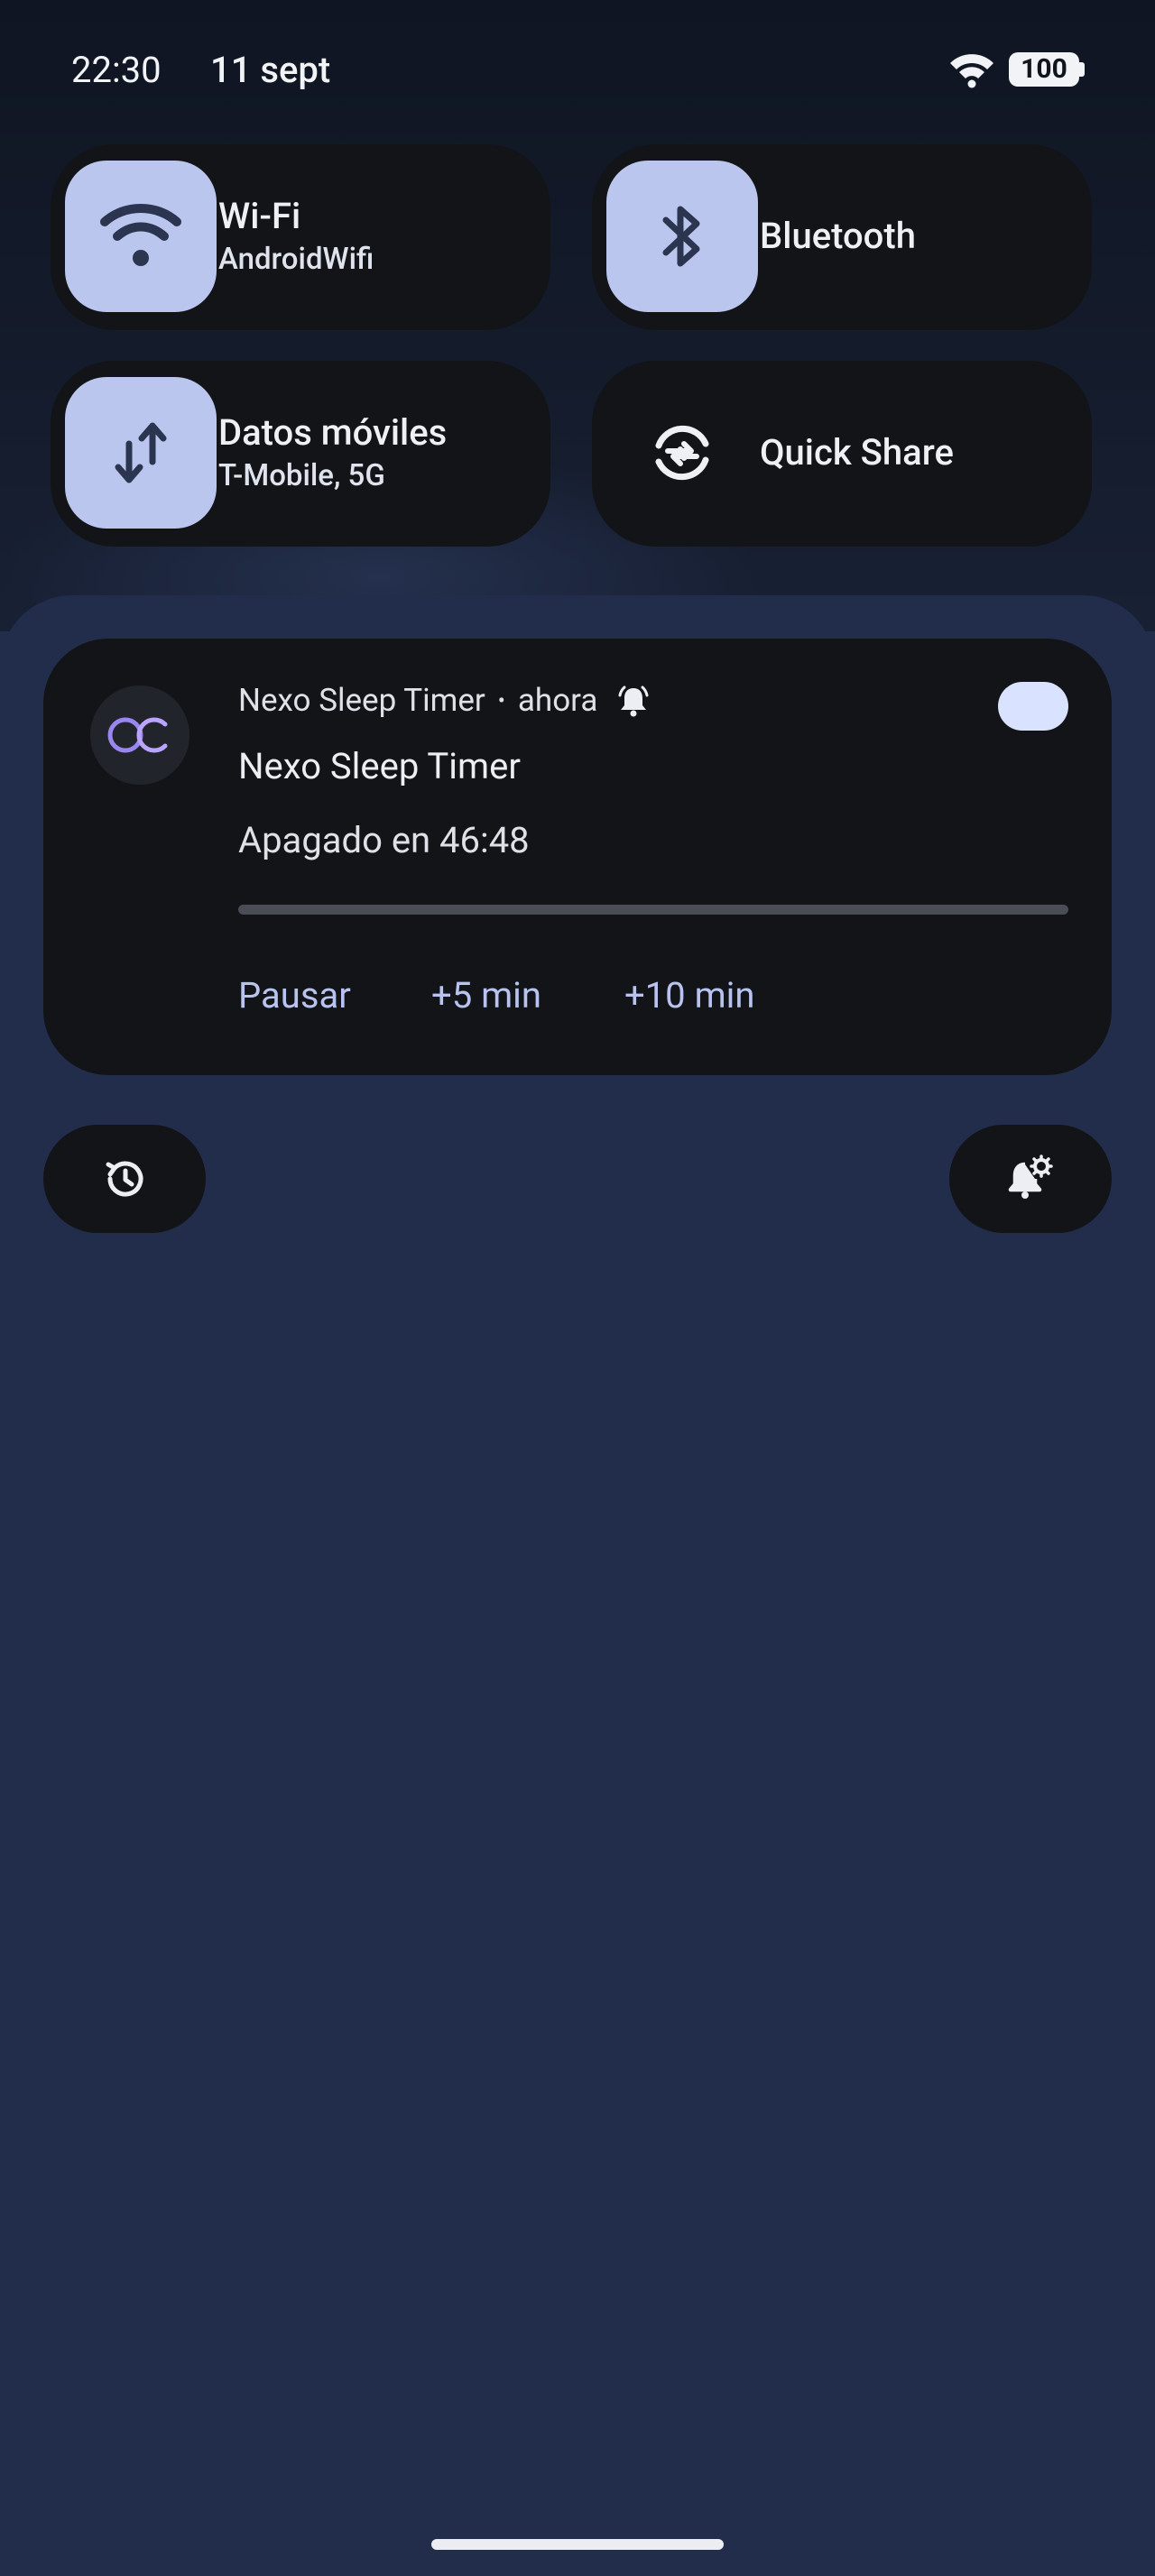 Image resolution: width=1155 pixels, height=2576 pixels. I want to click on tile-bluetooth: Bluetooth, so click(842, 237).